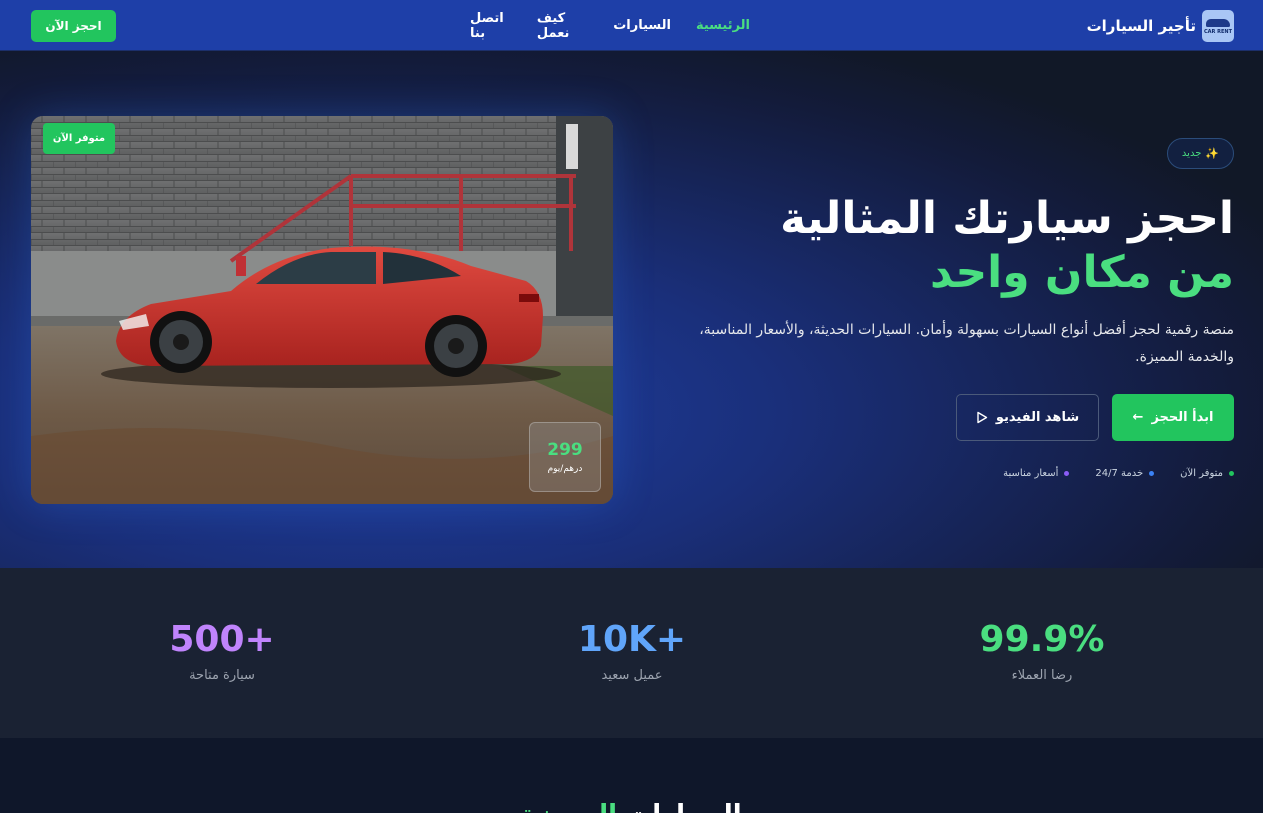 Image resolution: width=1263 pixels, height=813 pixels. What do you see at coordinates (1201, 473) in the screenshot?
I see `feature-label: متوفر الآن` at bounding box center [1201, 473].